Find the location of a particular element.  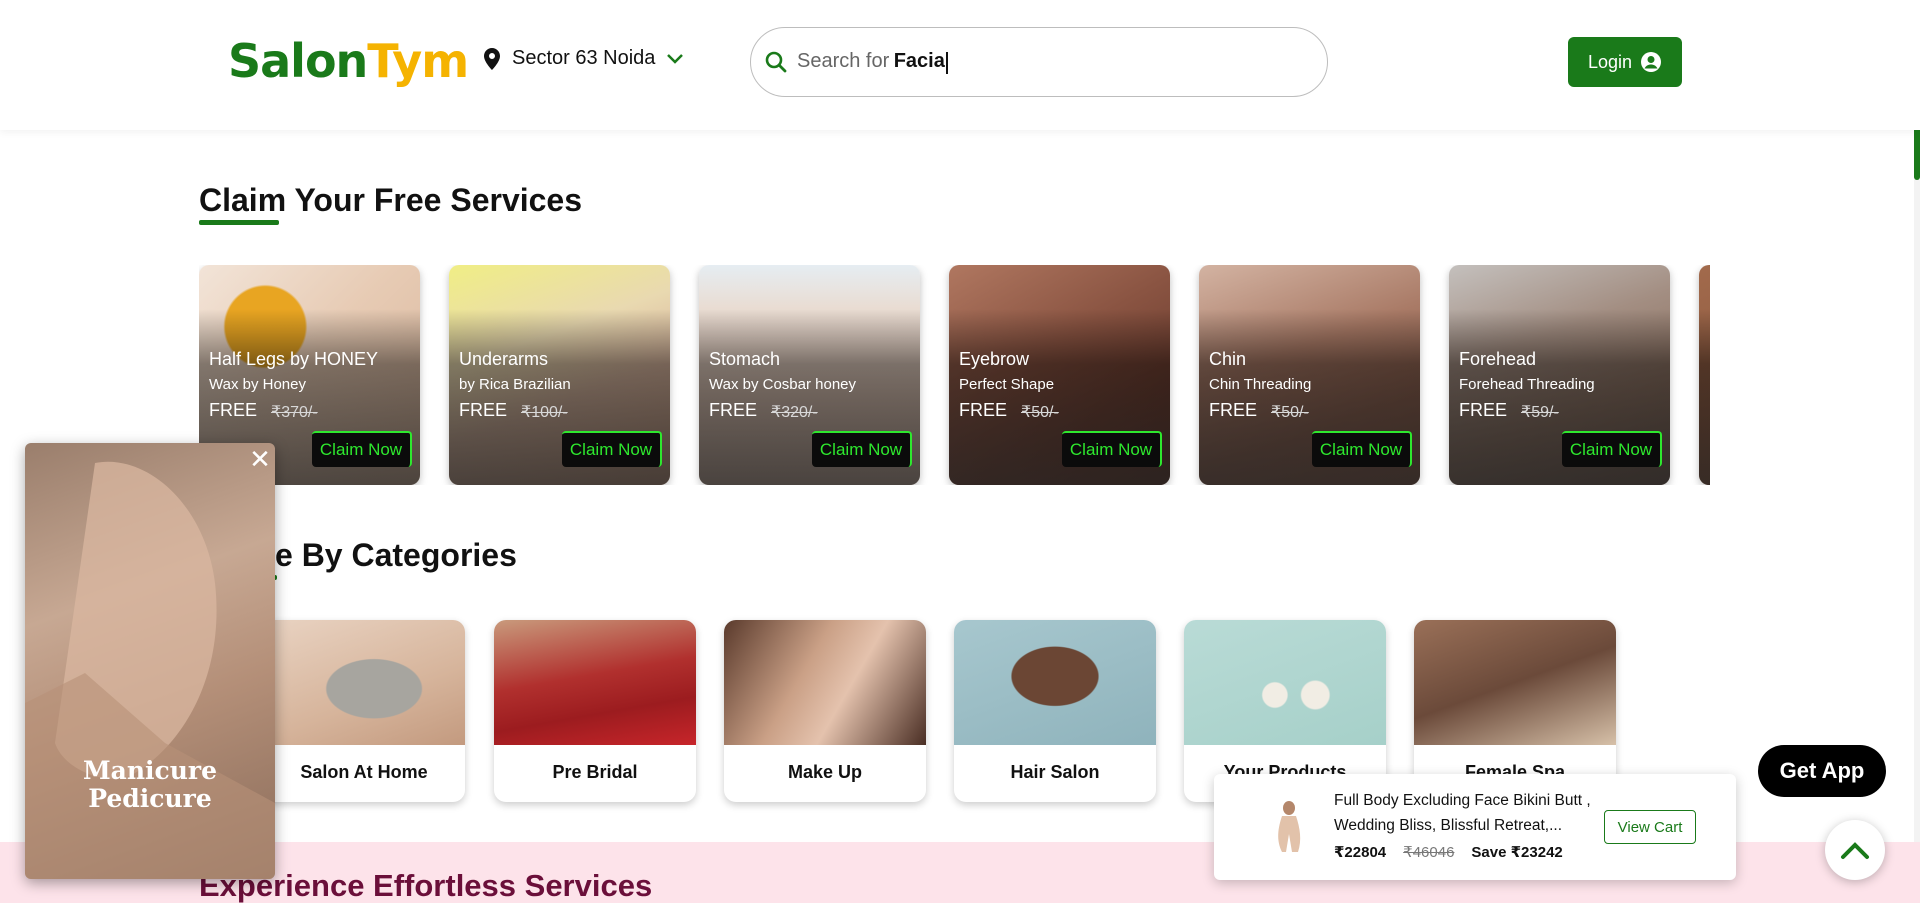

cart-item-thumbnail is located at coordinates (1289, 826).